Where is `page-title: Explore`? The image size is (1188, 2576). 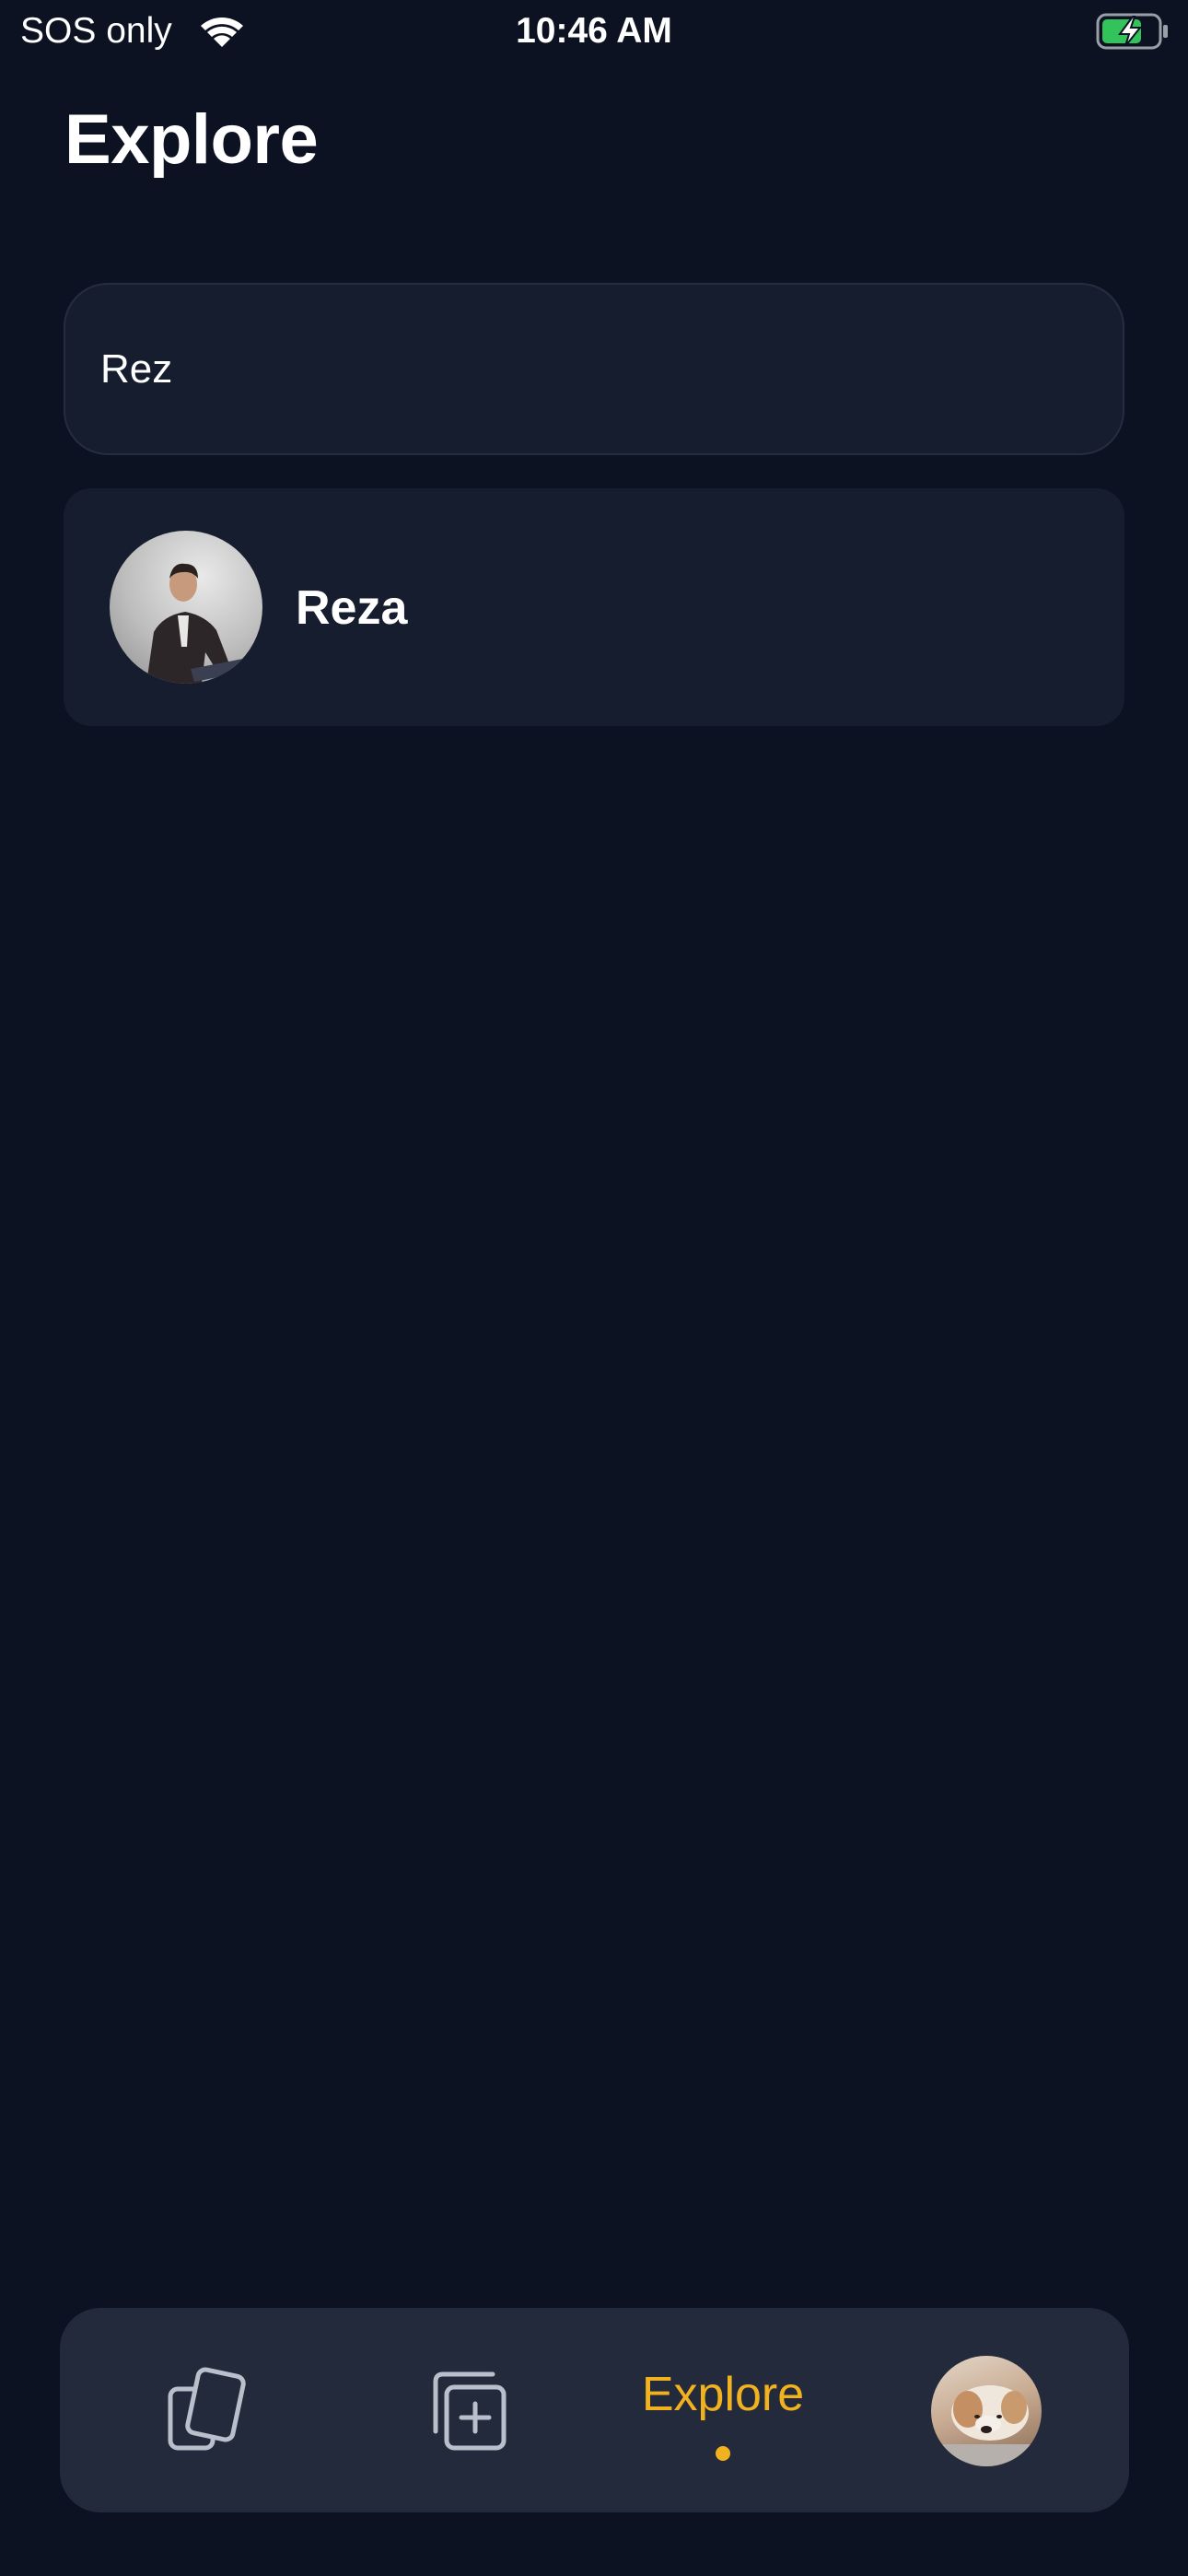 page-title: Explore is located at coordinates (191, 139).